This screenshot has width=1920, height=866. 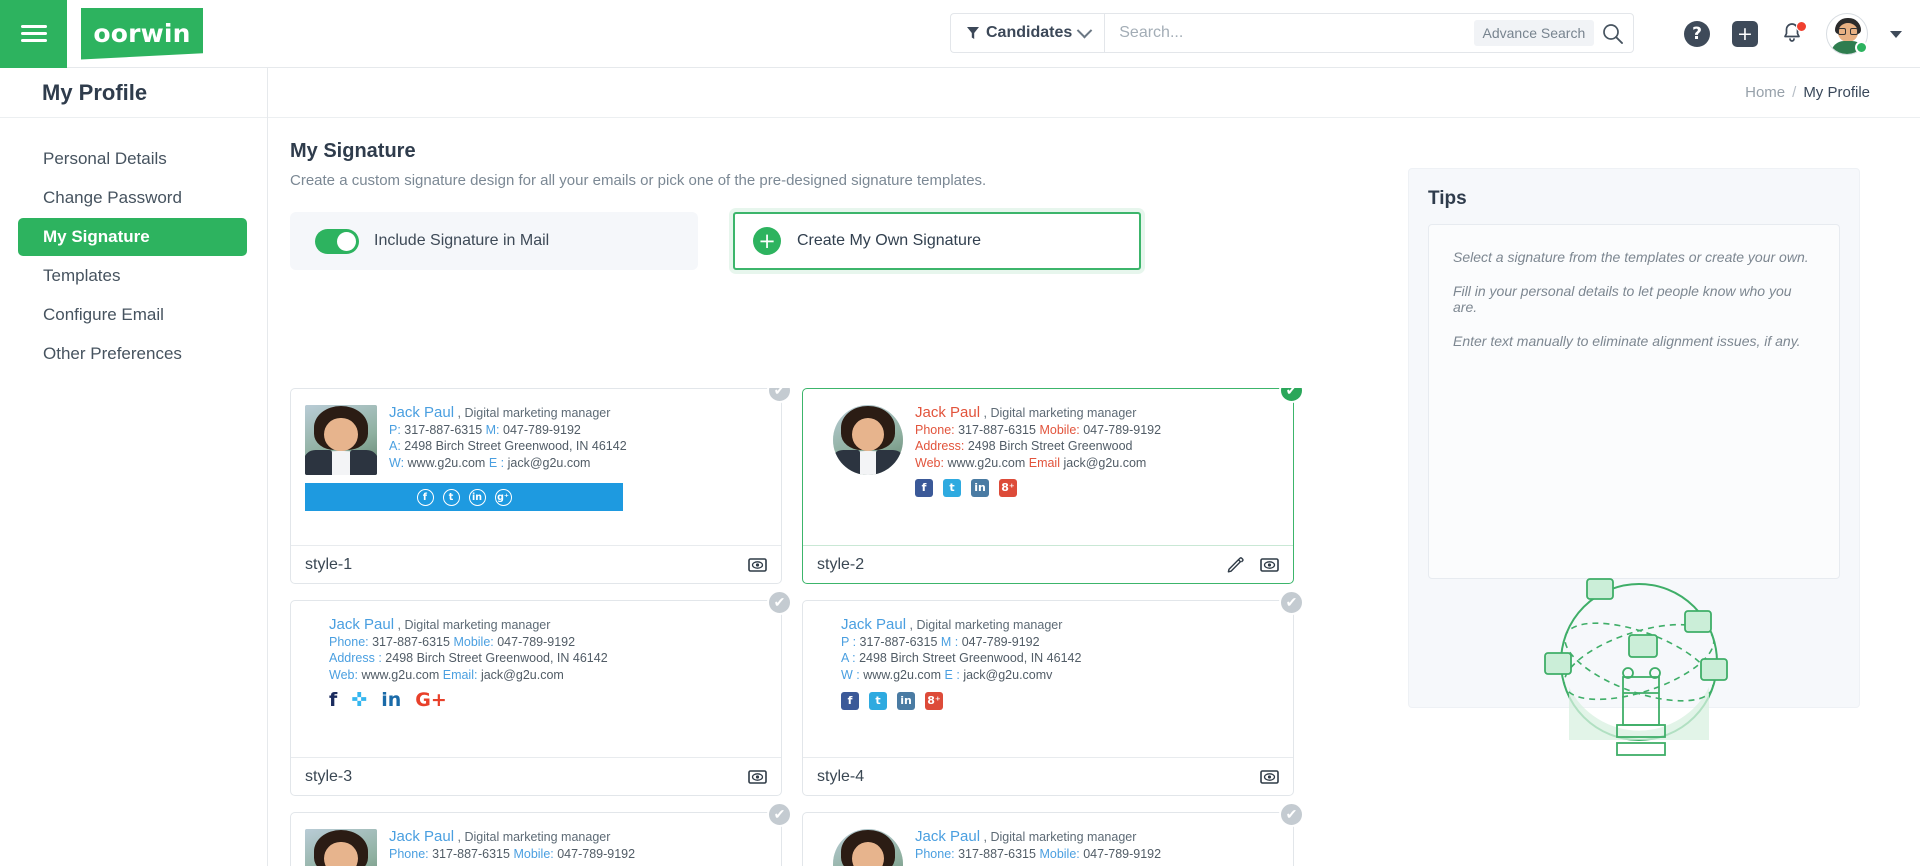 What do you see at coordinates (937, 241) in the screenshot?
I see `create-my-own-signature-button: + Create My Own Signature` at bounding box center [937, 241].